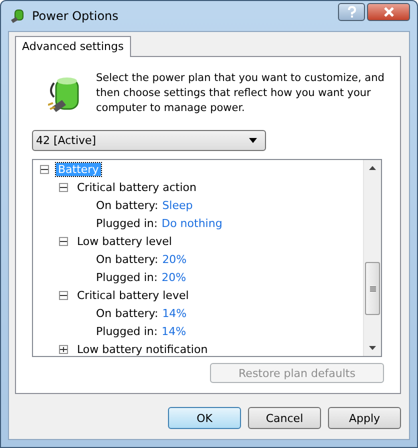 This screenshot has height=448, width=418. What do you see at coordinates (204, 418) in the screenshot?
I see `ok-button: OK` at bounding box center [204, 418].